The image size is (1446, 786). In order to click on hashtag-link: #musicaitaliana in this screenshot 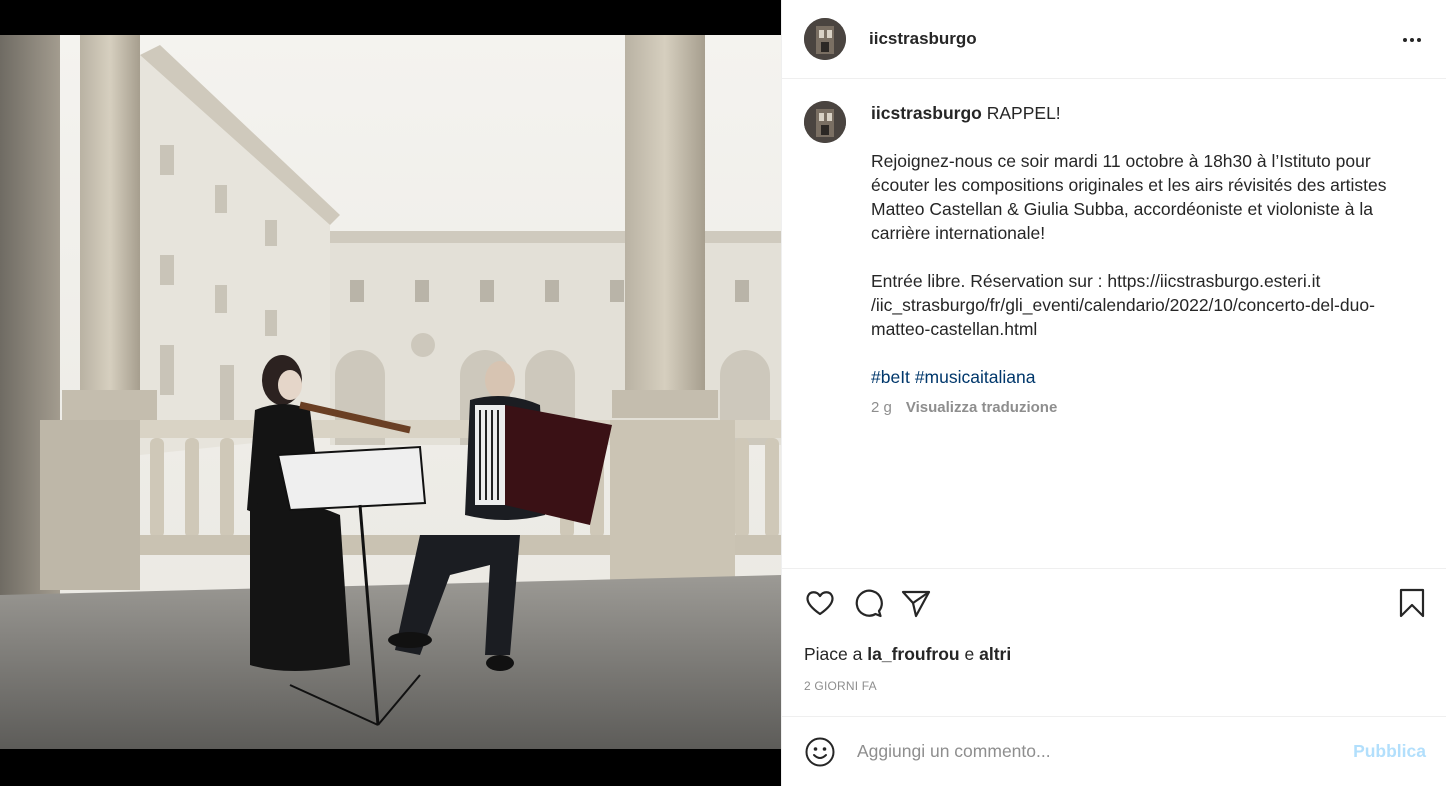, I will do `click(975, 377)`.